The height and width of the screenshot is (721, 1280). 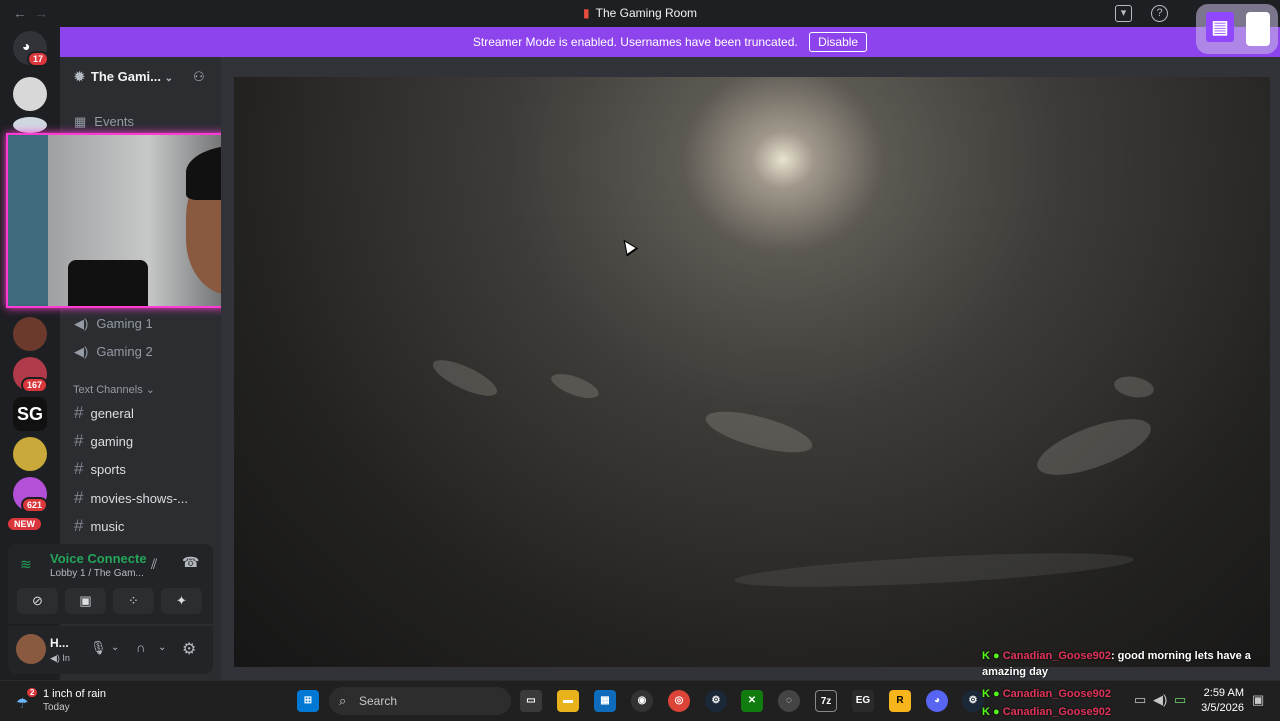 I want to click on discord-logo-icon: ◕, so click(x=26, y=46).